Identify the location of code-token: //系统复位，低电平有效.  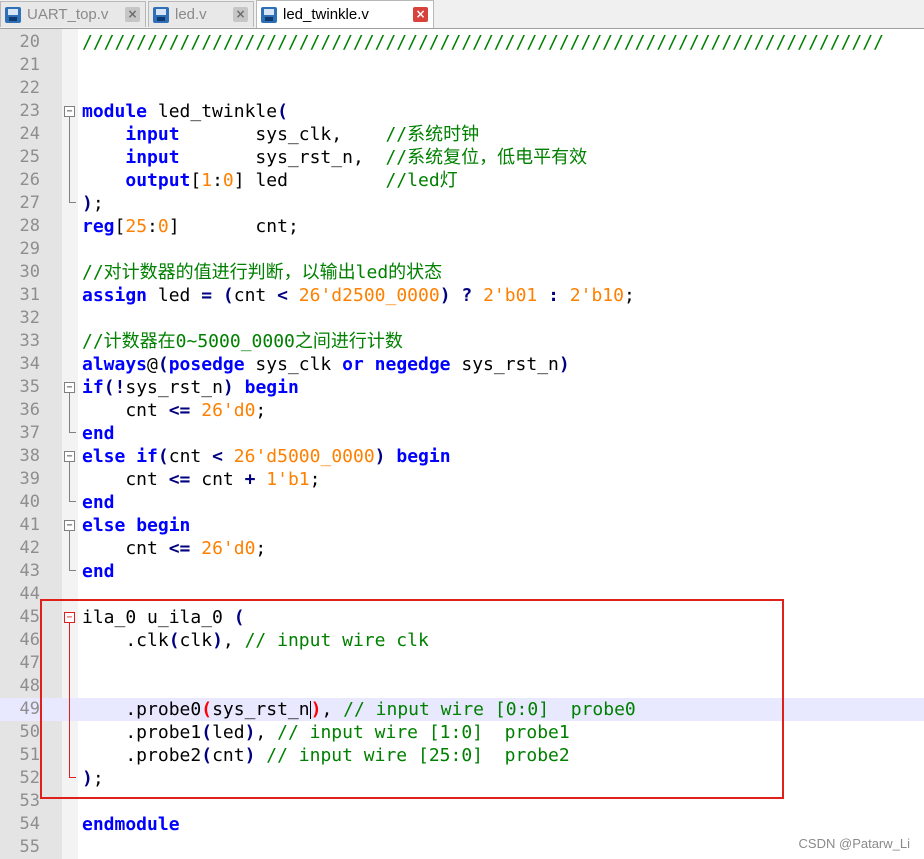
(486, 157).